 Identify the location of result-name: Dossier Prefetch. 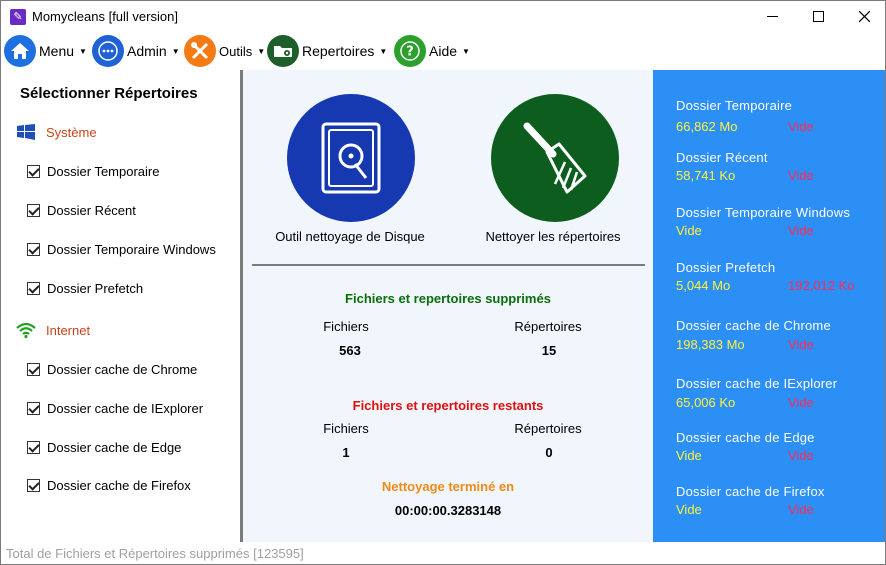
(726, 267).